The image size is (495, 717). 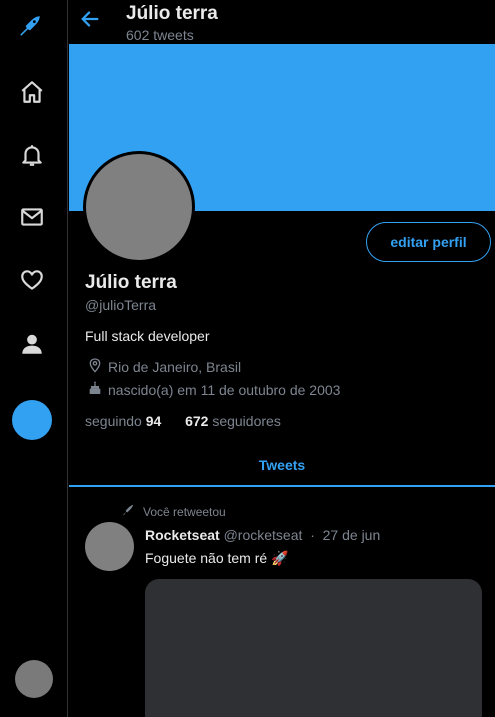 I want to click on active-tab-indicator, so click(x=282, y=486).